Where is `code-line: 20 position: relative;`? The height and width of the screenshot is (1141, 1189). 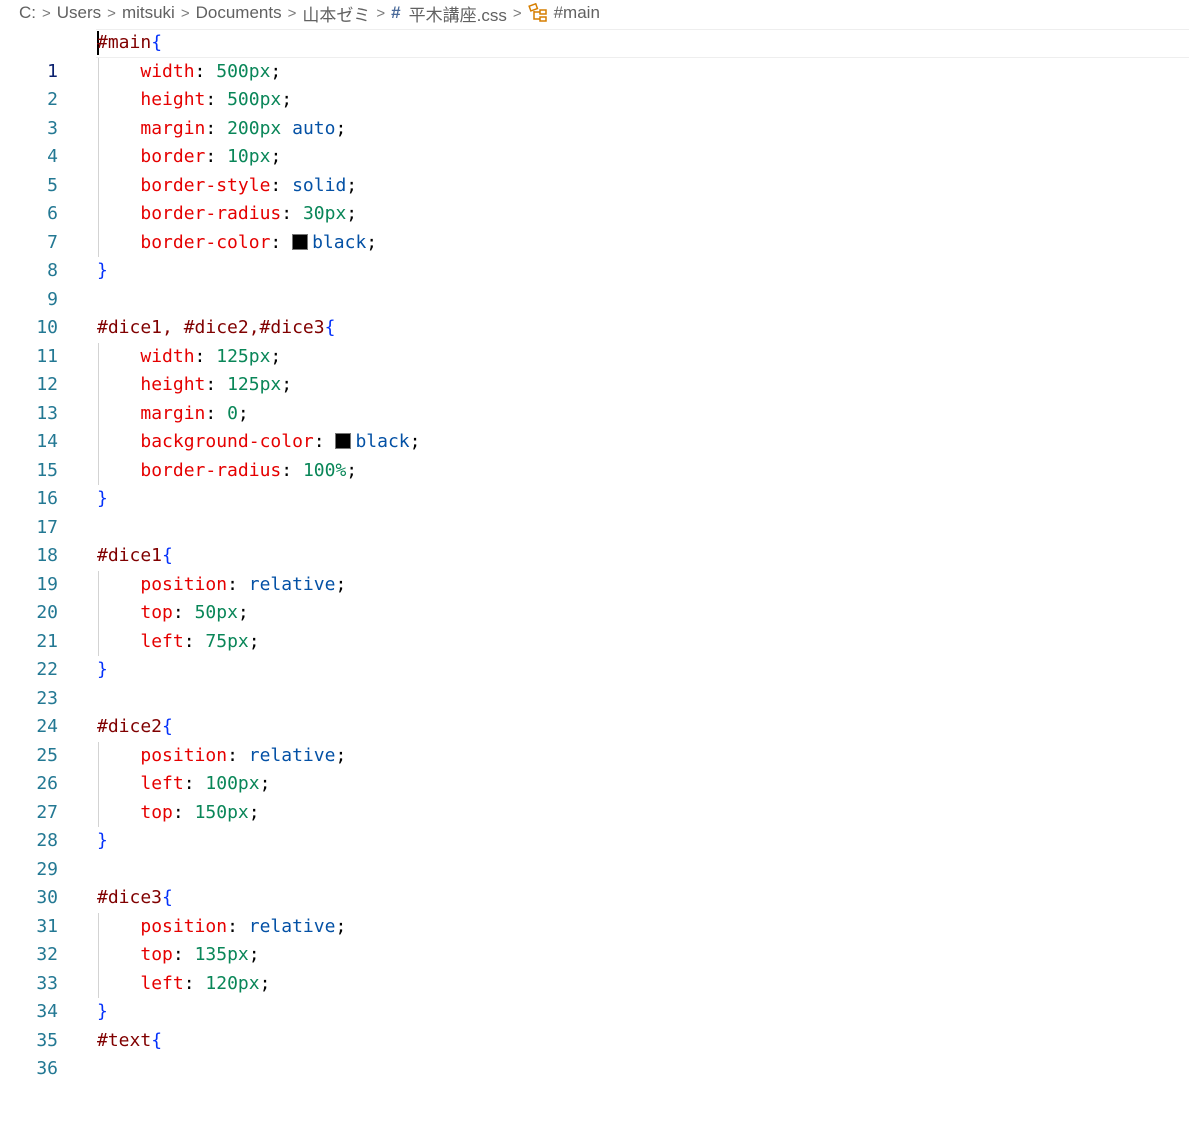
code-line: 20 position: relative; is located at coordinates (594, 597).